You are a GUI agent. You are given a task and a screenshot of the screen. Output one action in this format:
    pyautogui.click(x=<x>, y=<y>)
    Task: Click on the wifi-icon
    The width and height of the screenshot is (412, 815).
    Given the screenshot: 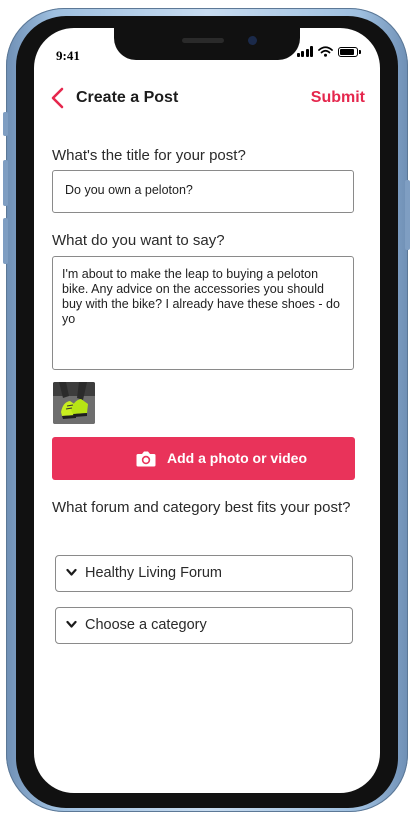 What is the action you would take?
    pyautogui.click(x=325, y=51)
    